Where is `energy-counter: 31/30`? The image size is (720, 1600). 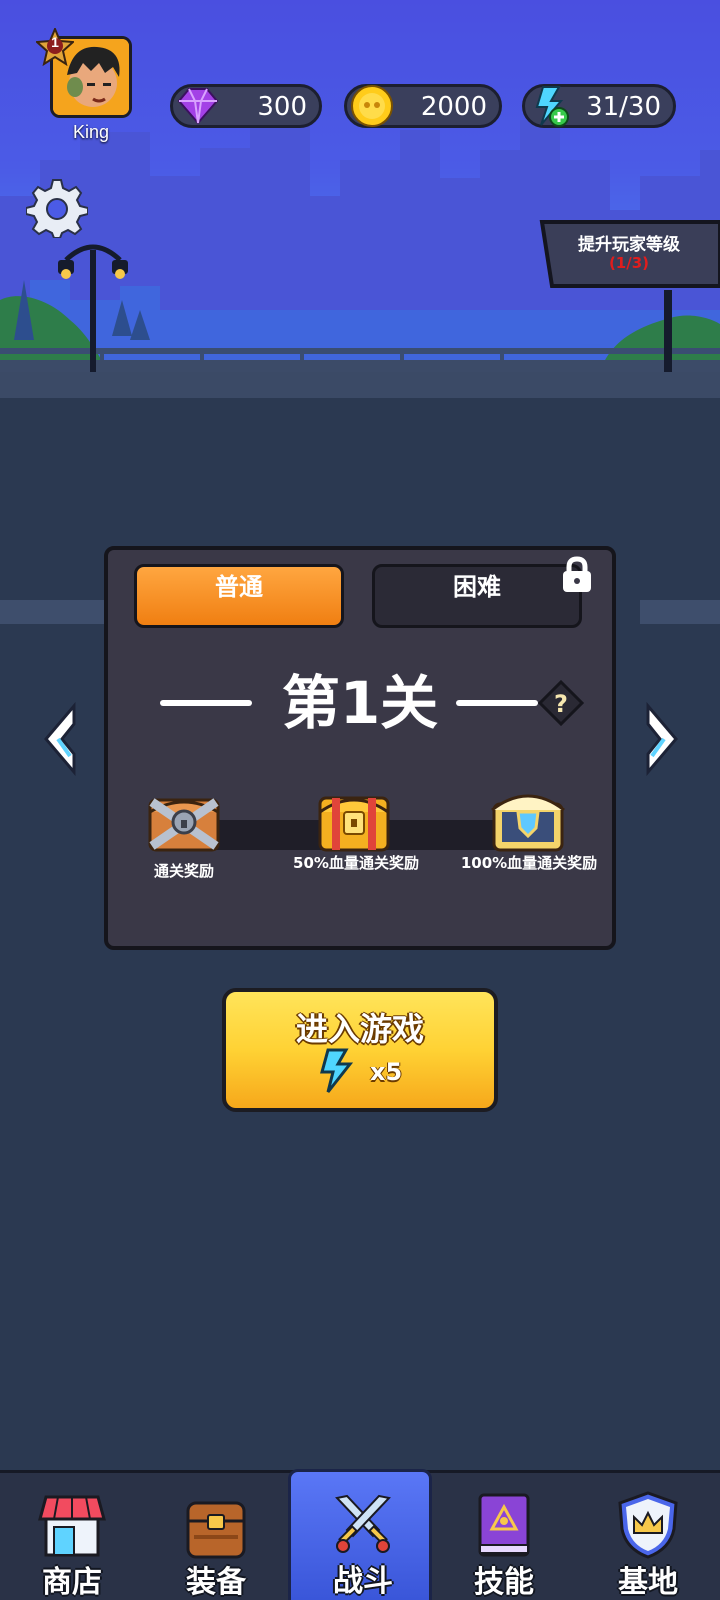
energy-counter: 31/30 is located at coordinates (599, 106).